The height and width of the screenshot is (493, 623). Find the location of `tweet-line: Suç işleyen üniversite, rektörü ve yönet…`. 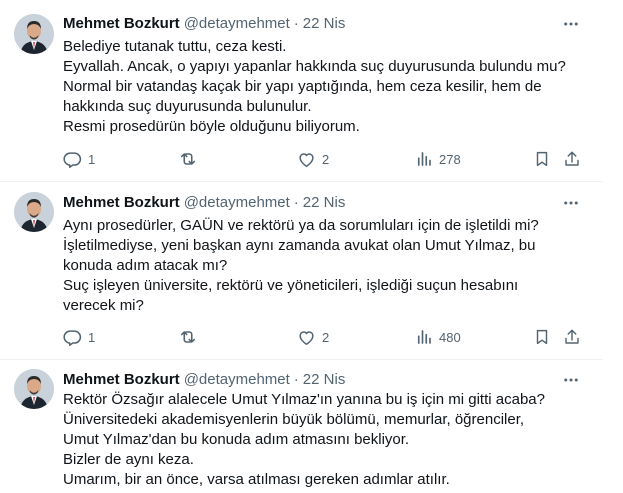

tweet-line: Suç işleyen üniversite, rektörü ve yönet… is located at coordinates (291, 285).